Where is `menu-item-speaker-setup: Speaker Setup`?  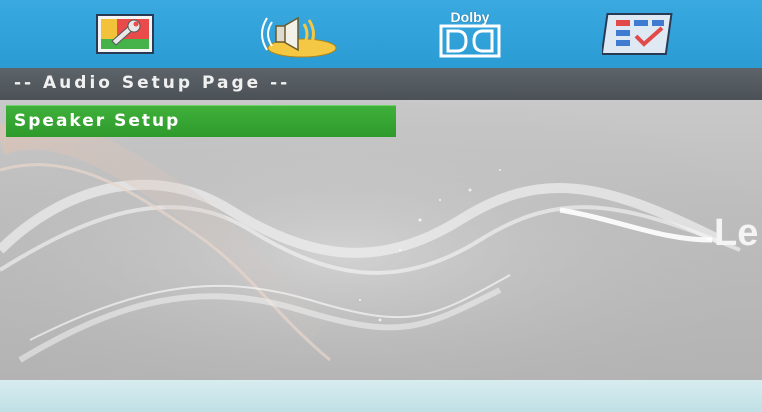
menu-item-speaker-setup: Speaker Setup is located at coordinates (201, 121).